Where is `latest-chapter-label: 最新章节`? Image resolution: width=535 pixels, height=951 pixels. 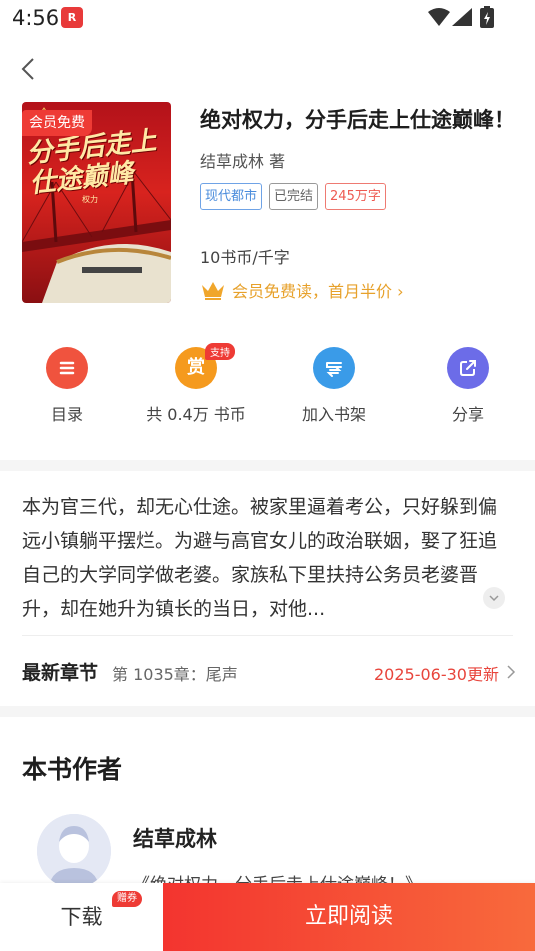
latest-chapter-label: 最新章节 is located at coordinates (60, 673).